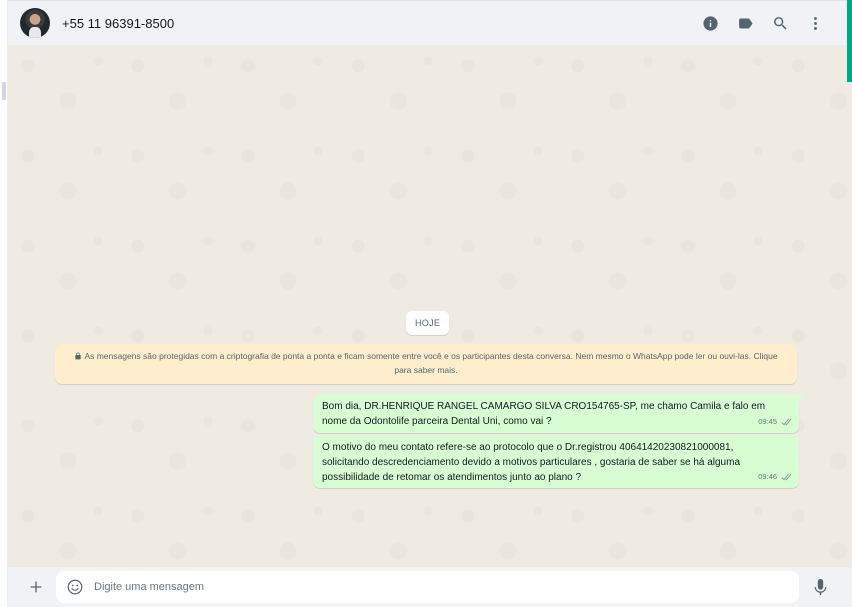  I want to click on attach-button, so click(36, 587).